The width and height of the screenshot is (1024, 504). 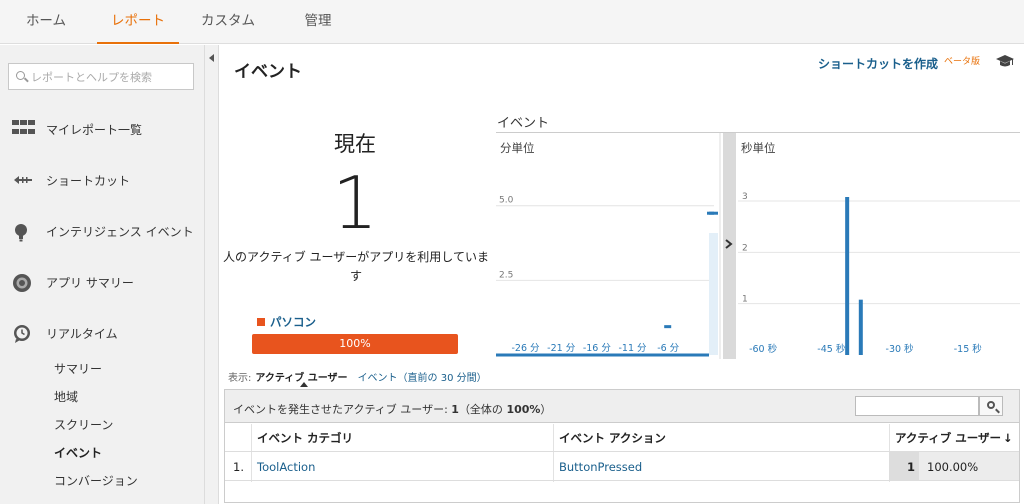 I want to click on second-chart-subtitle: 秒単位, so click(x=758, y=148).